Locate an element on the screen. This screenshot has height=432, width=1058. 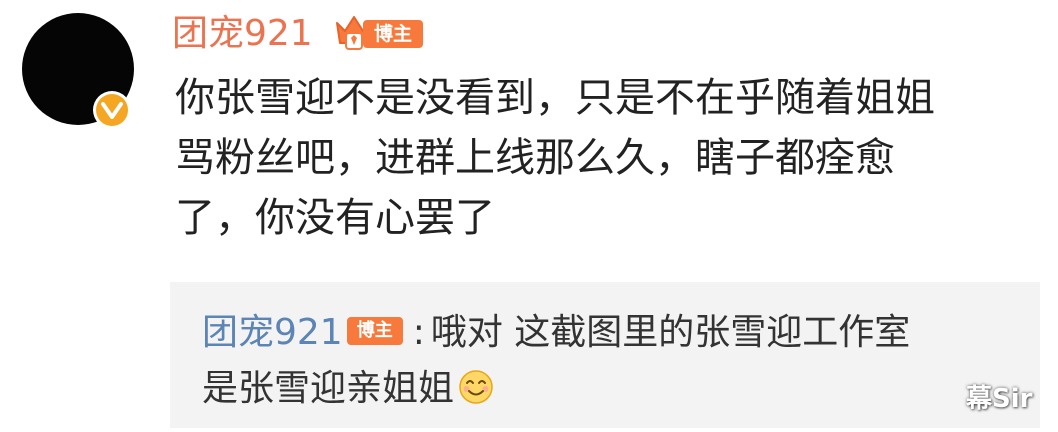
reply-text: 是张雪迎亲姐姐 is located at coordinates (328, 388).